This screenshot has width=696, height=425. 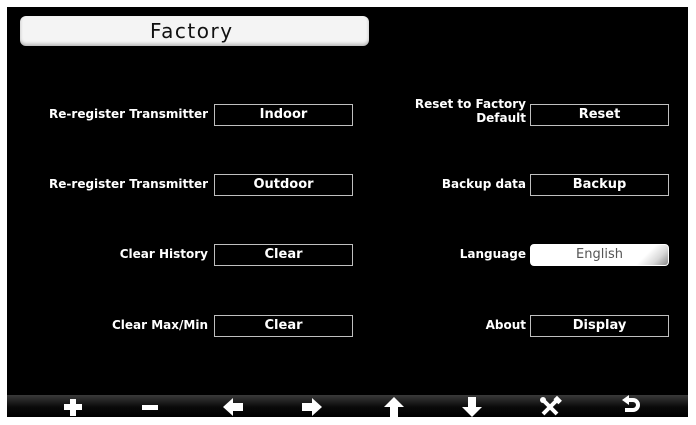 I want to click on plus-button, so click(x=73, y=406).